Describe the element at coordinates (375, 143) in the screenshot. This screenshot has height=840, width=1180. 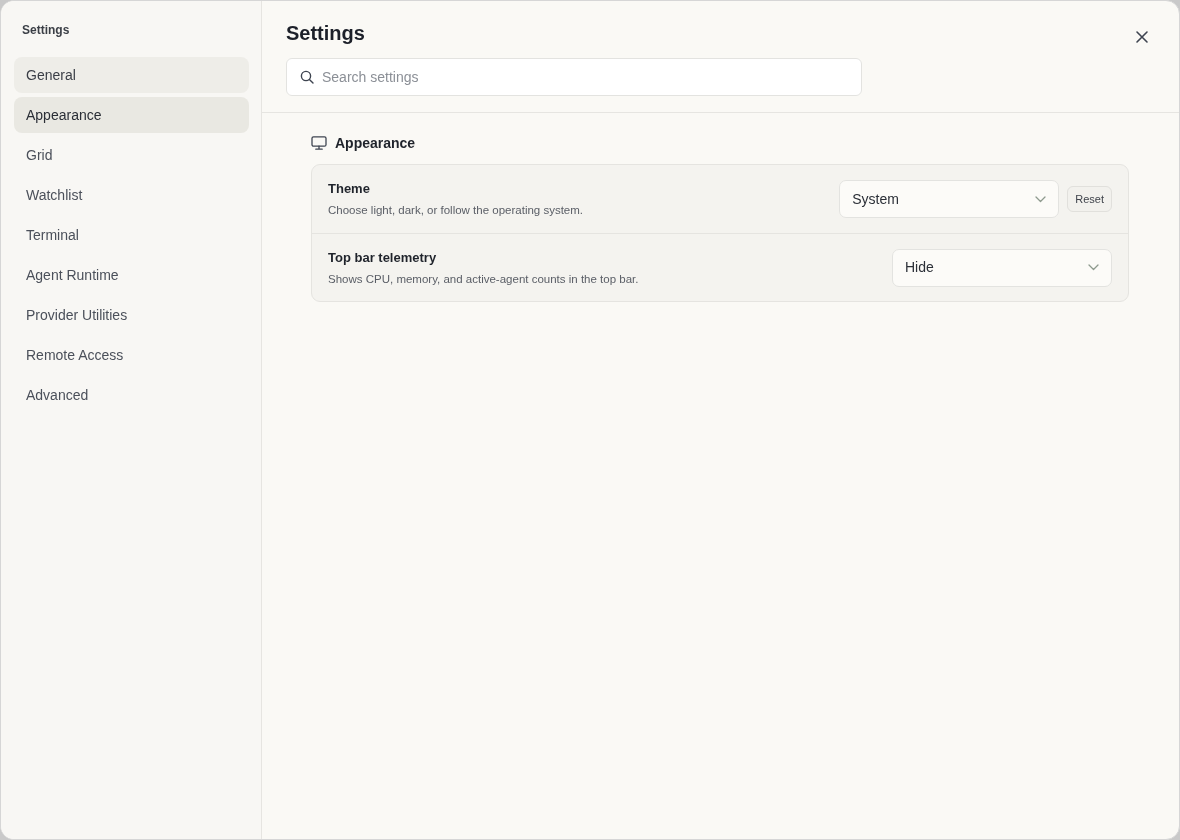
I see `section-title: Appearance` at that location.